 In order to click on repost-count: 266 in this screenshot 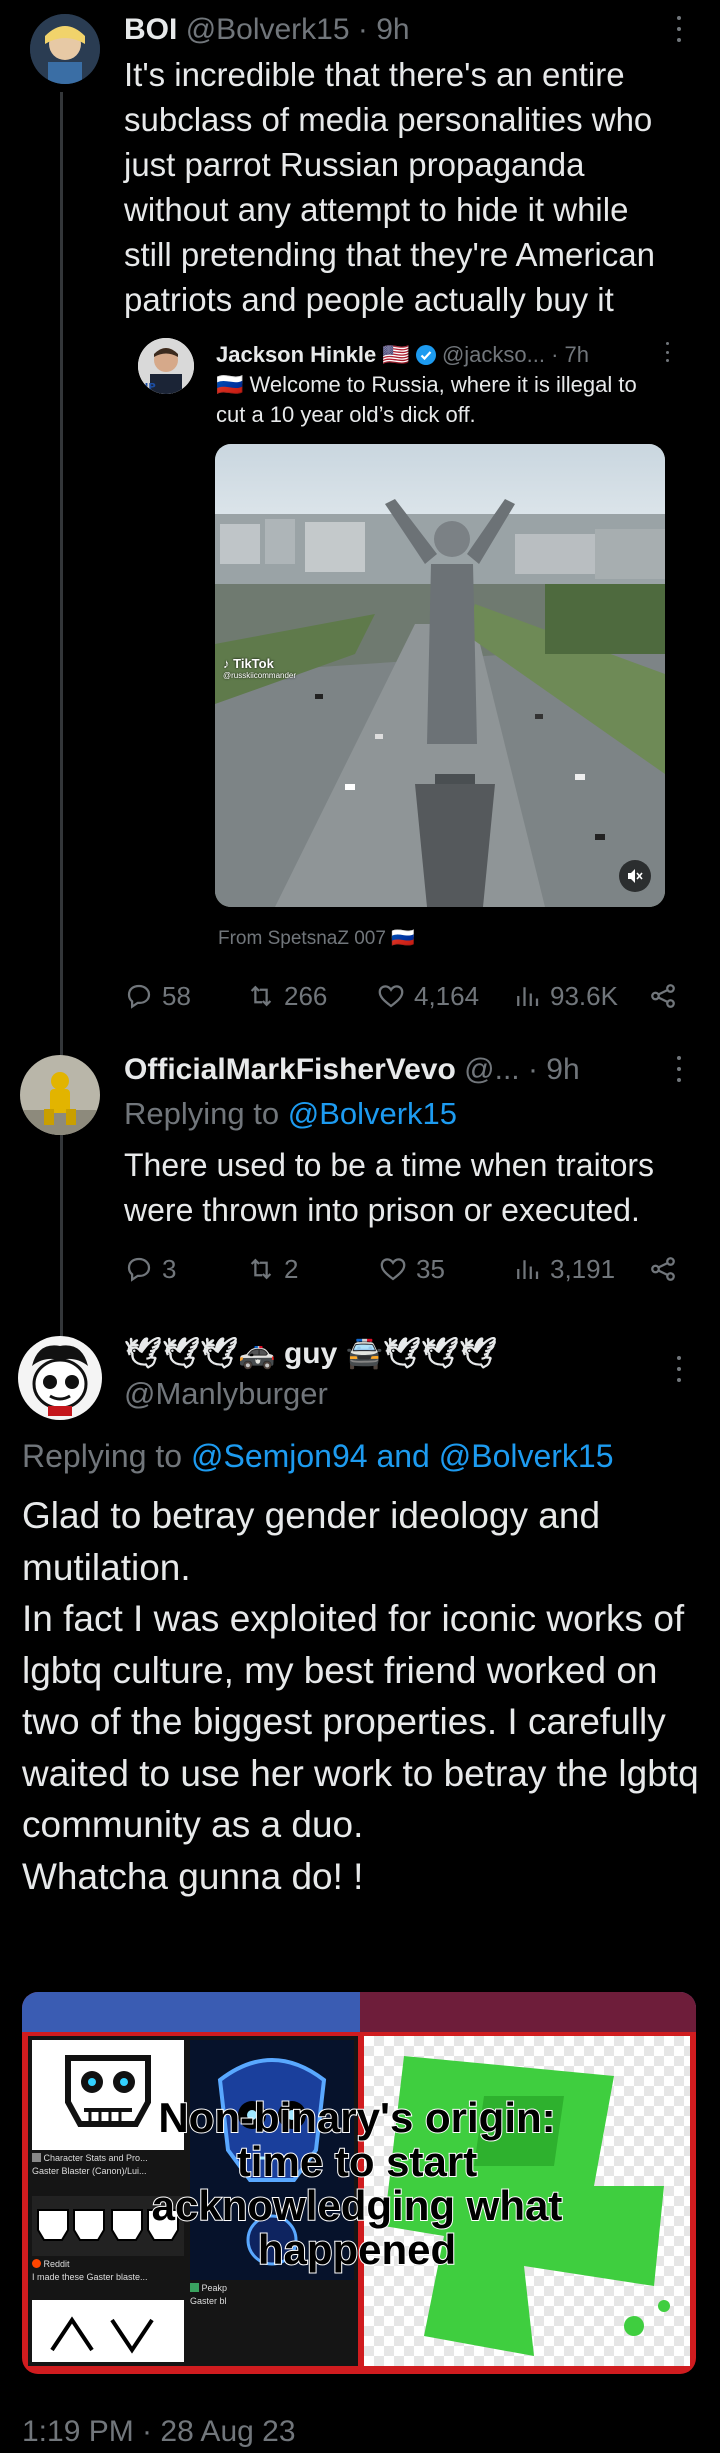, I will do `click(306, 995)`.